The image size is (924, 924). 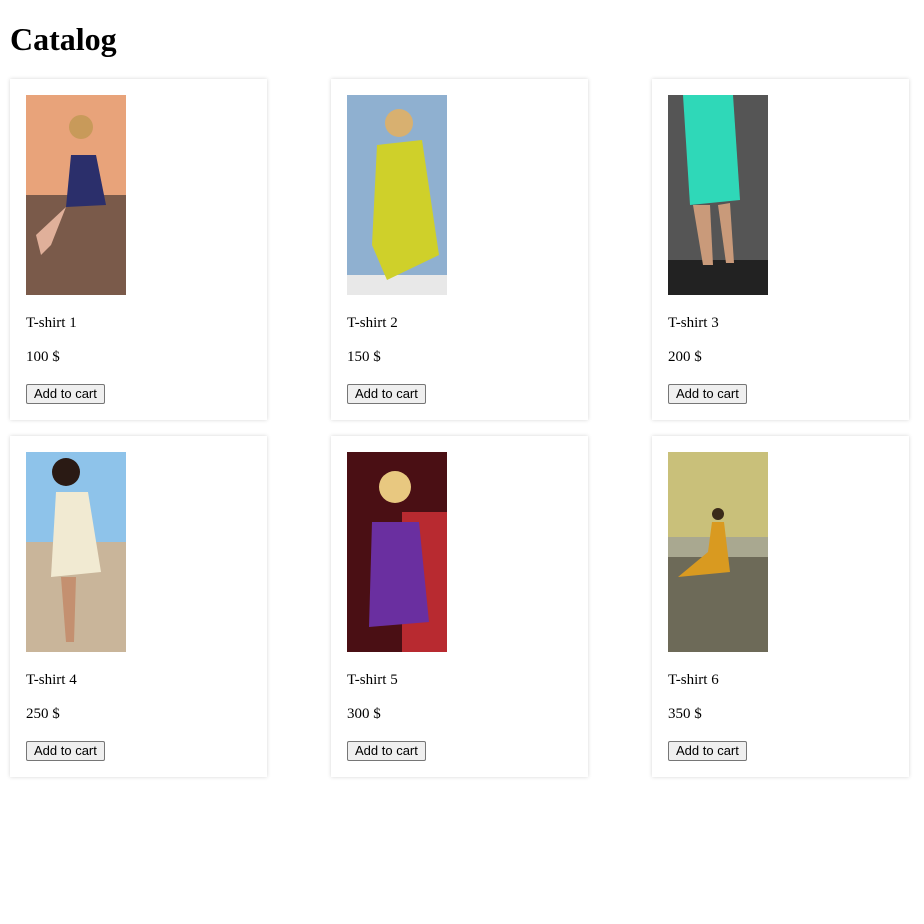 What do you see at coordinates (780, 249) in the screenshot?
I see `product-card: T-shirt 3 200 $ Add to cart` at bounding box center [780, 249].